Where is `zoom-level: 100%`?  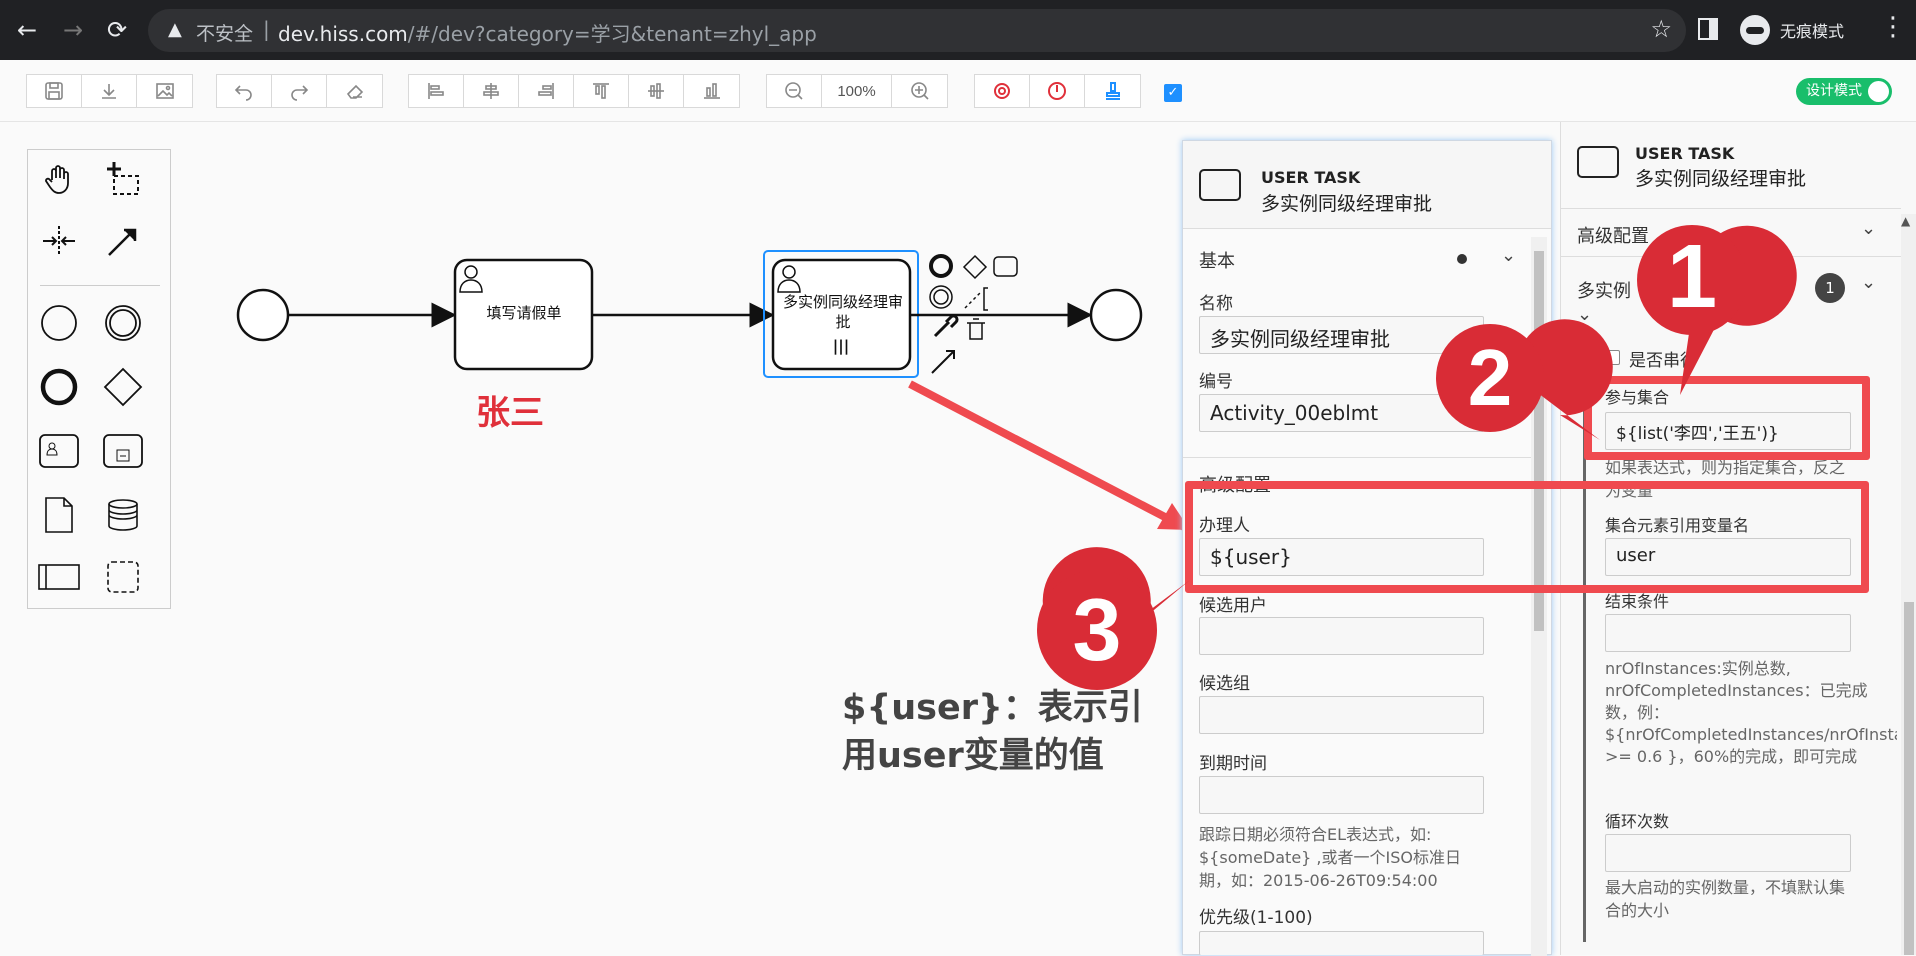 zoom-level: 100% is located at coordinates (857, 91).